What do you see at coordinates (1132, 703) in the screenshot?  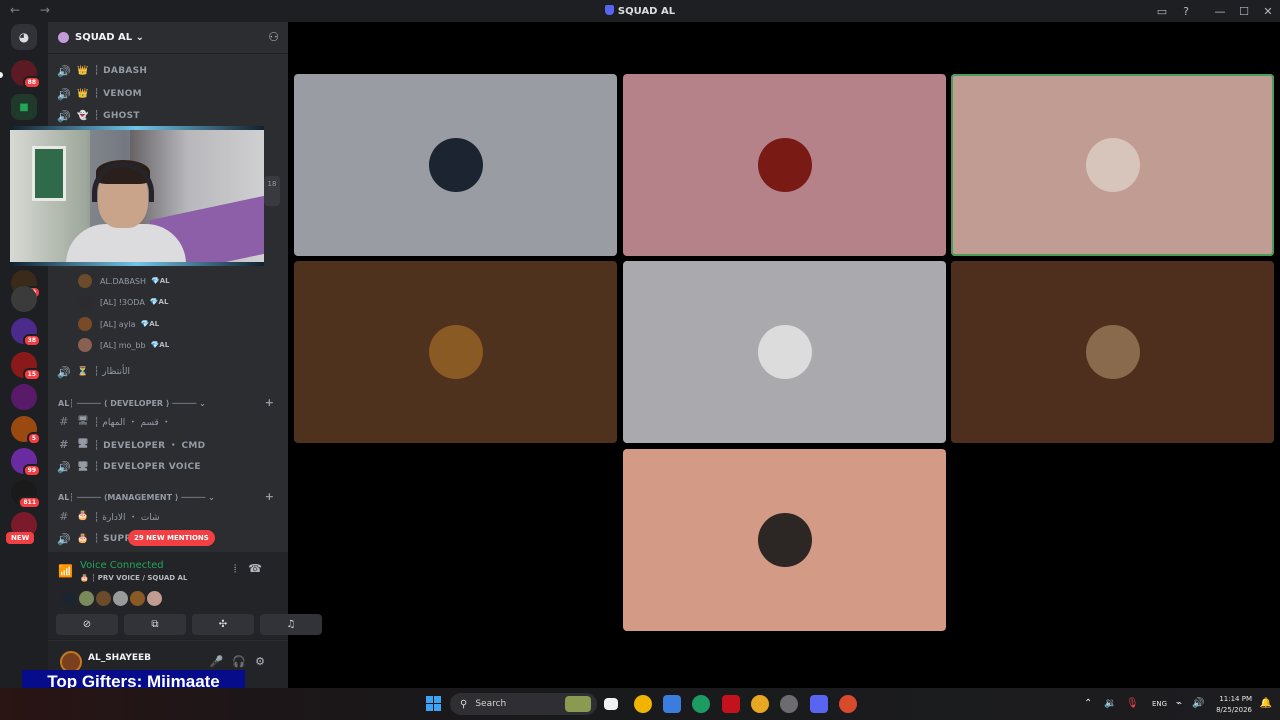 I see `microphone-icon: 🎙` at bounding box center [1132, 703].